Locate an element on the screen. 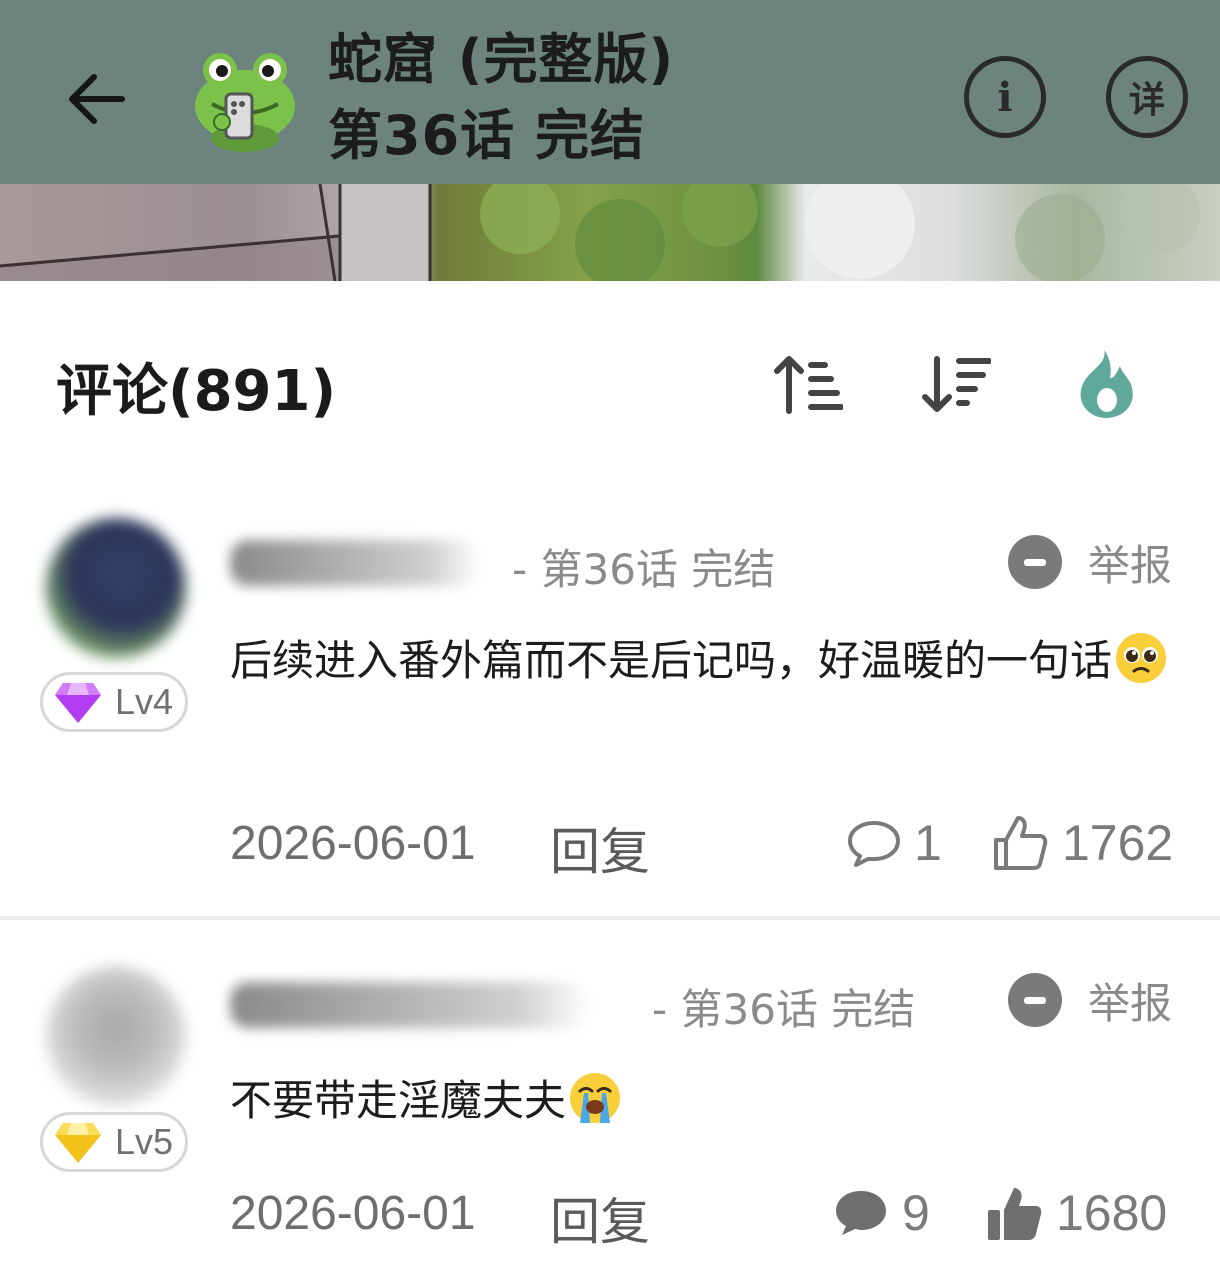 The height and width of the screenshot is (1280, 1220). sort-descending-button is located at coordinates (956, 384).